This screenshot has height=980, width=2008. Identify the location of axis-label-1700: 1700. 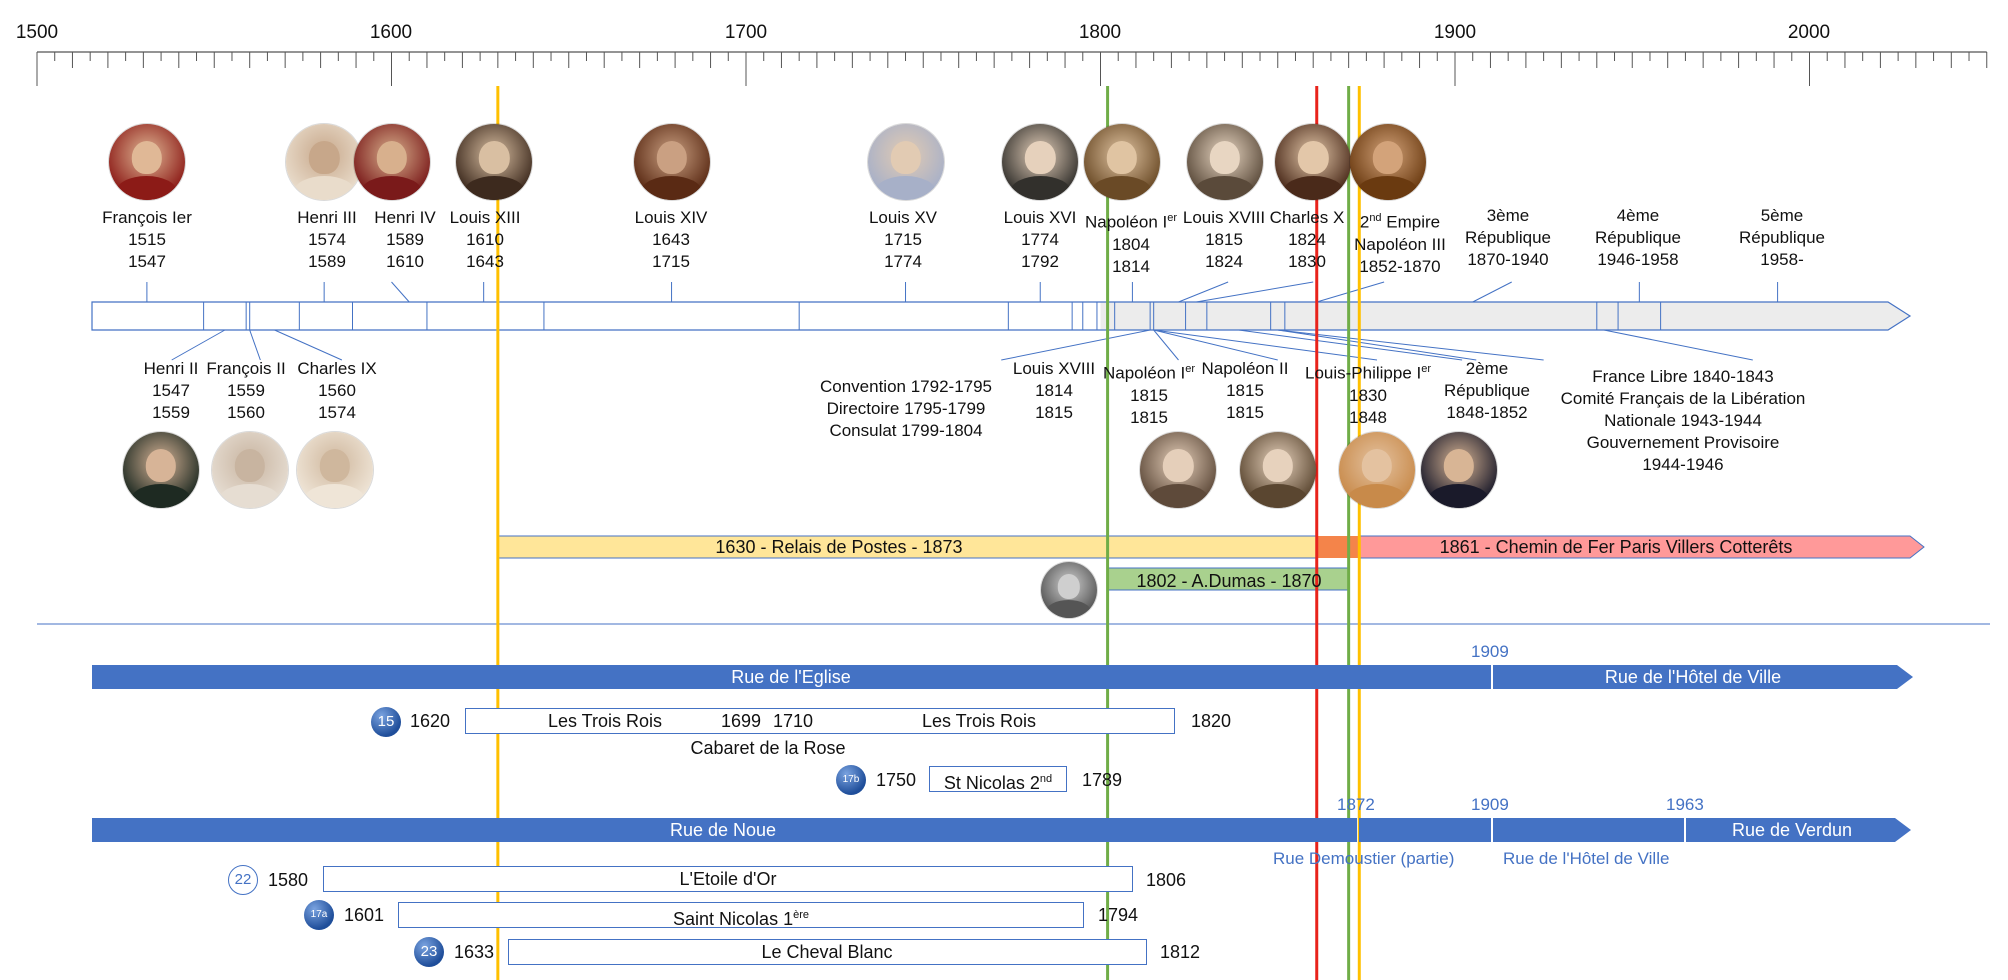
(746, 32).